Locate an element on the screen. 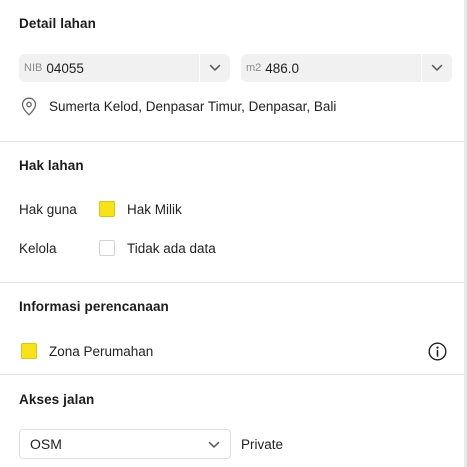  road-source-select: OSM is located at coordinates (125, 444).